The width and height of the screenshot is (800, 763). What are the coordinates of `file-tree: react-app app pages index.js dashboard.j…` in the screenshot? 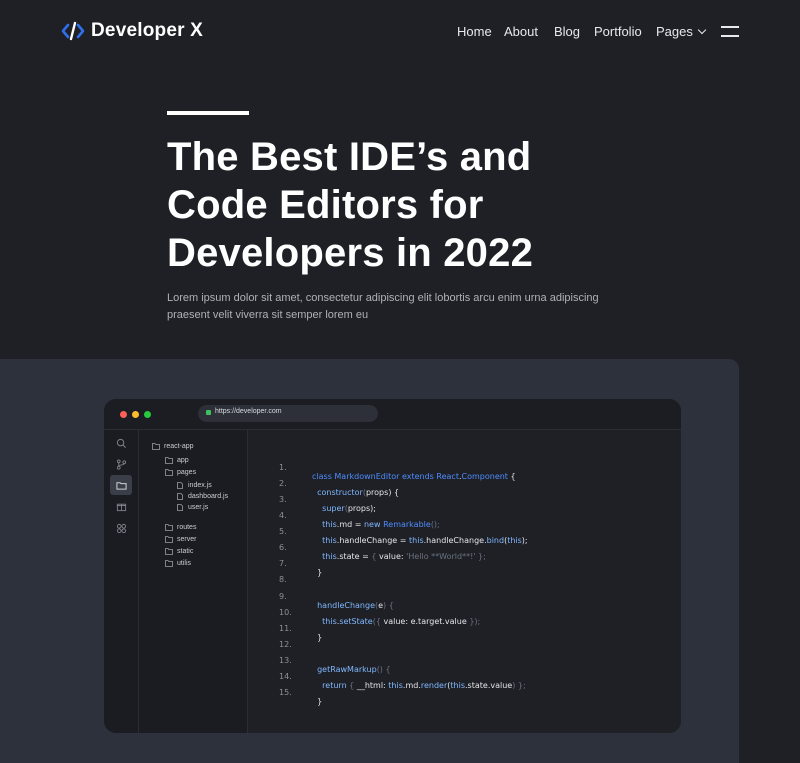 It's located at (193, 581).